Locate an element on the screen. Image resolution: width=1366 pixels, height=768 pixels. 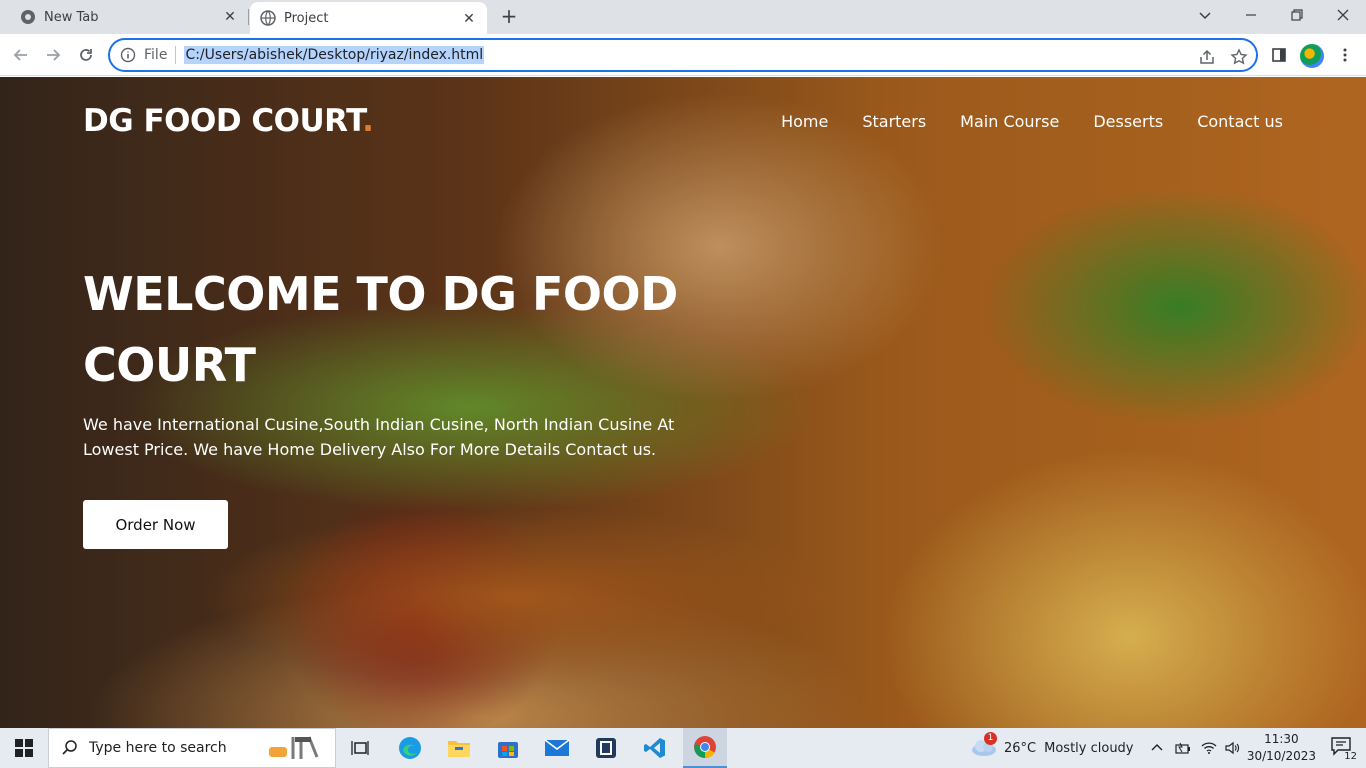
vscode-button is located at coordinates (655, 748).